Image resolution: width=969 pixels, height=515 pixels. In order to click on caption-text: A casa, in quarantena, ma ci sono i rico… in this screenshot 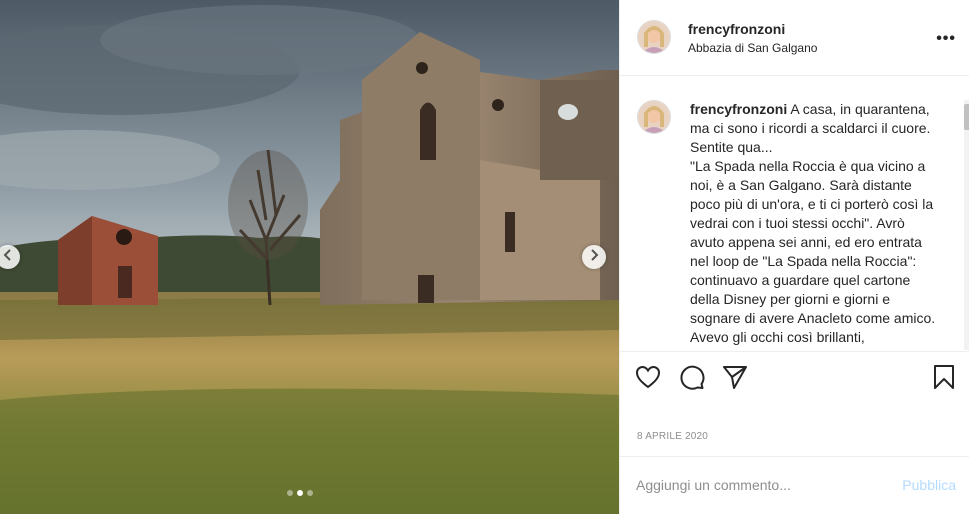, I will do `click(813, 223)`.